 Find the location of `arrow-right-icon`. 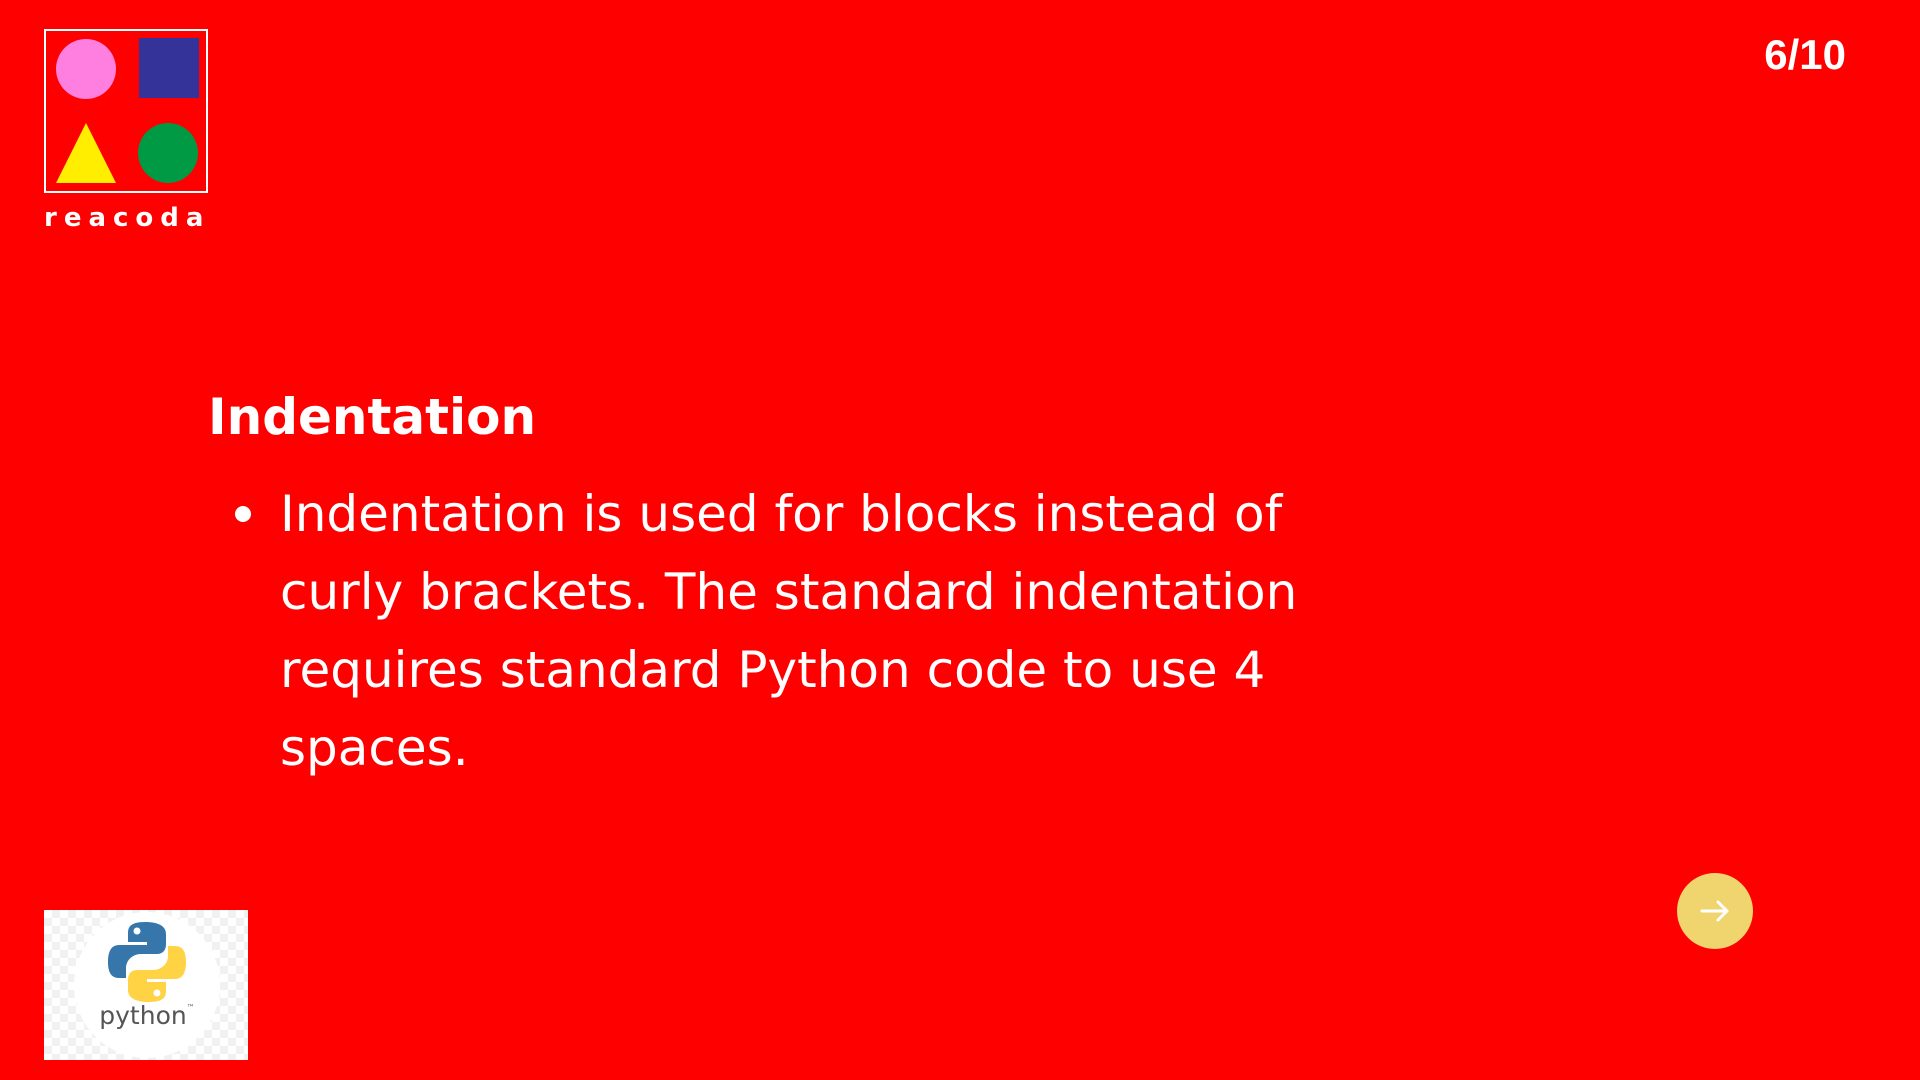

arrow-right-icon is located at coordinates (1714, 911).